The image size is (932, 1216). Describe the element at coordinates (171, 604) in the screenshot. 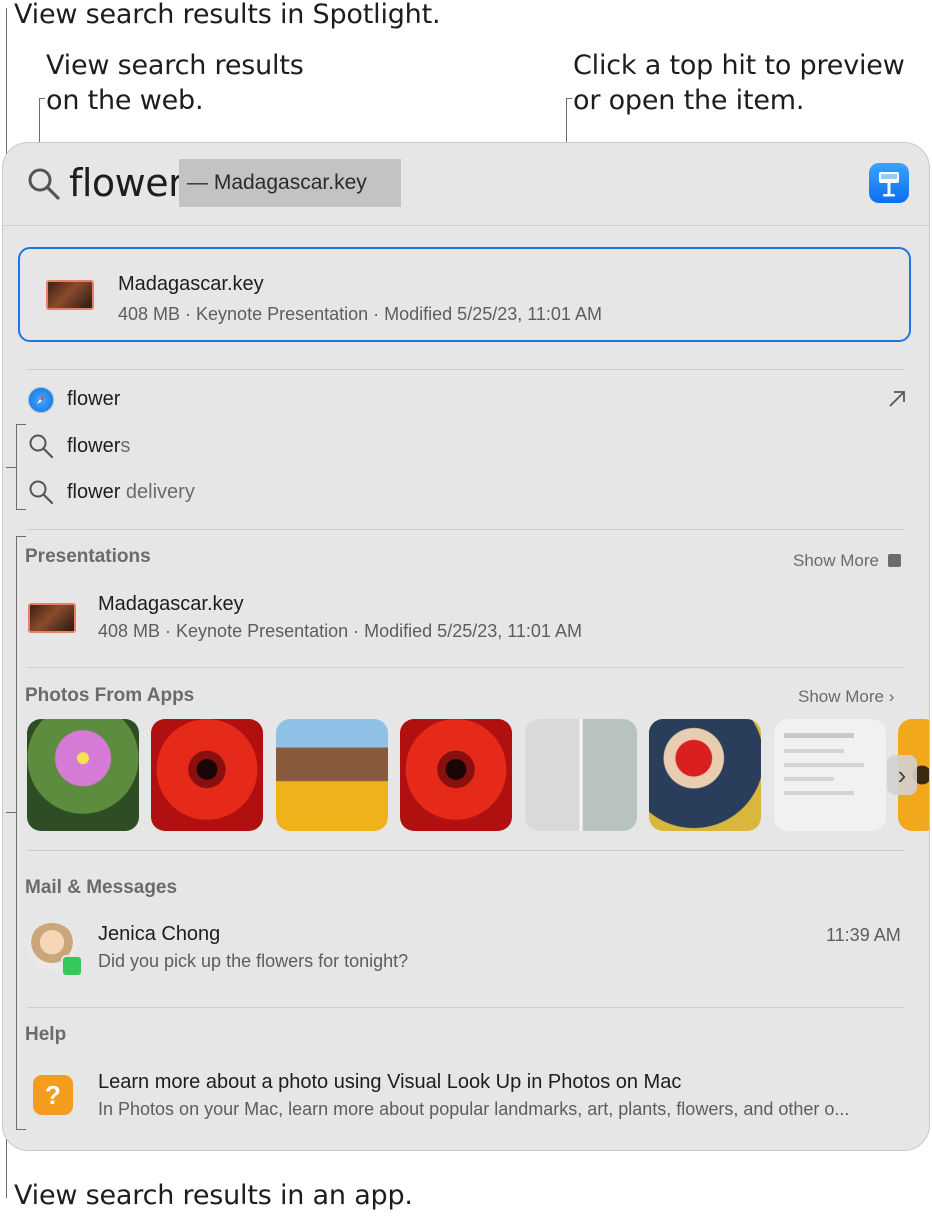

I see `result-title: Madagascar.key` at that location.